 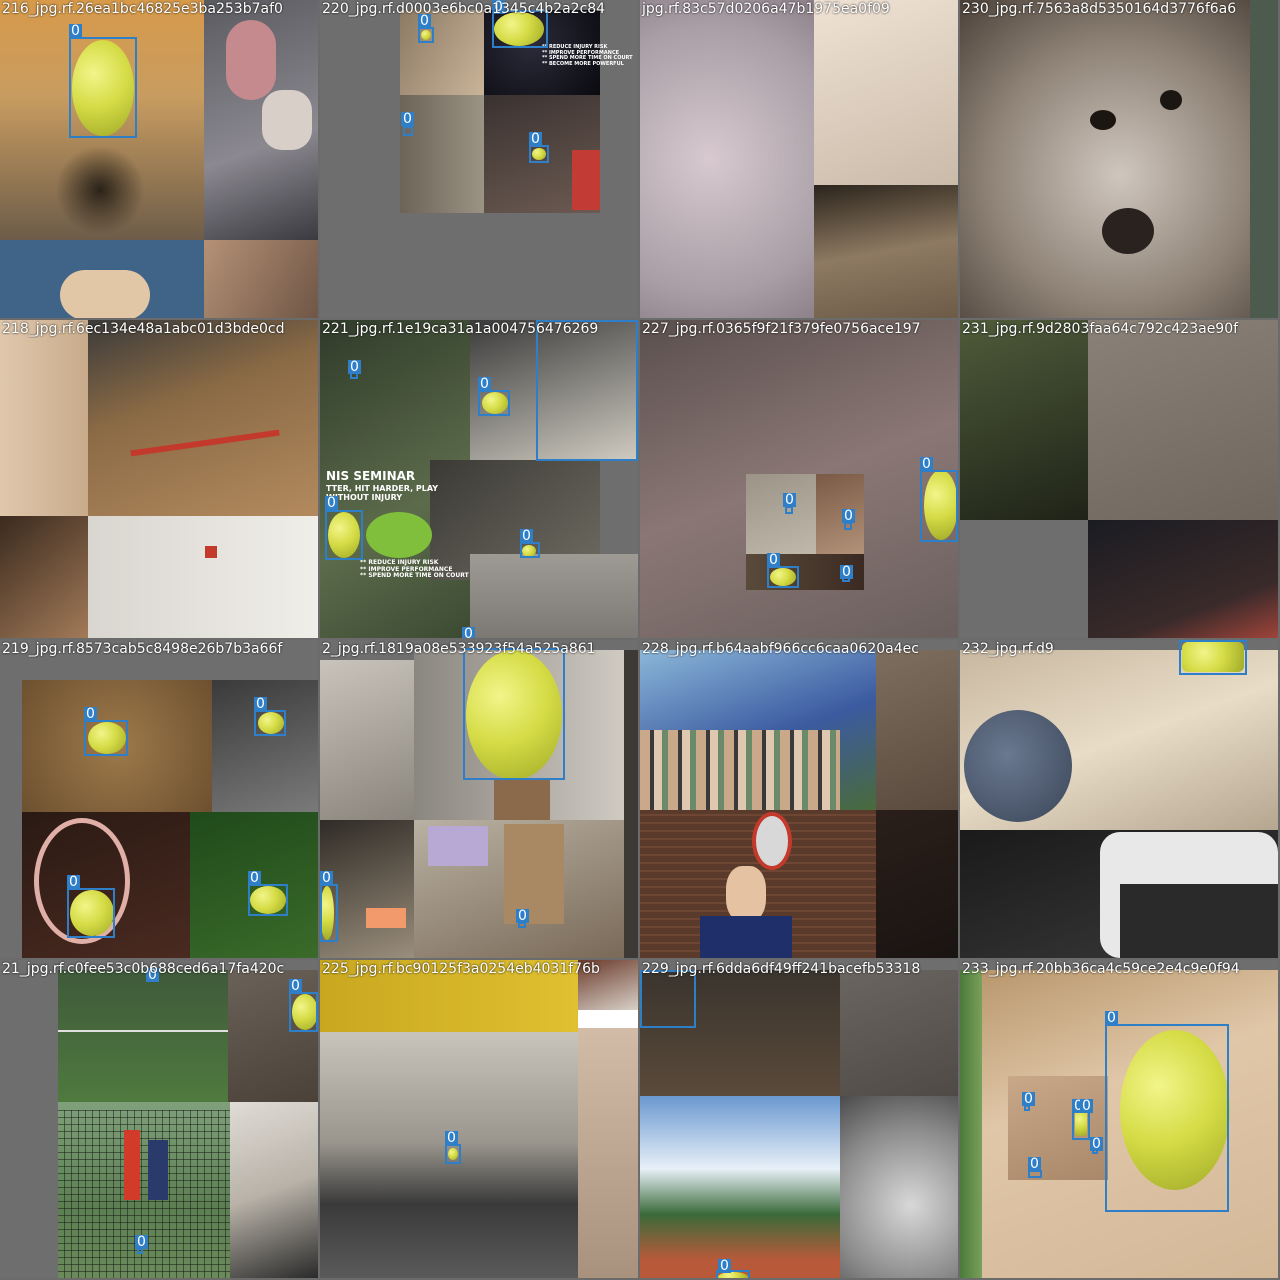 What do you see at coordinates (460, 329) in the screenshot?
I see `image-filename: 221_jpg.rf.1e19ca31a1a004756476269` at bounding box center [460, 329].